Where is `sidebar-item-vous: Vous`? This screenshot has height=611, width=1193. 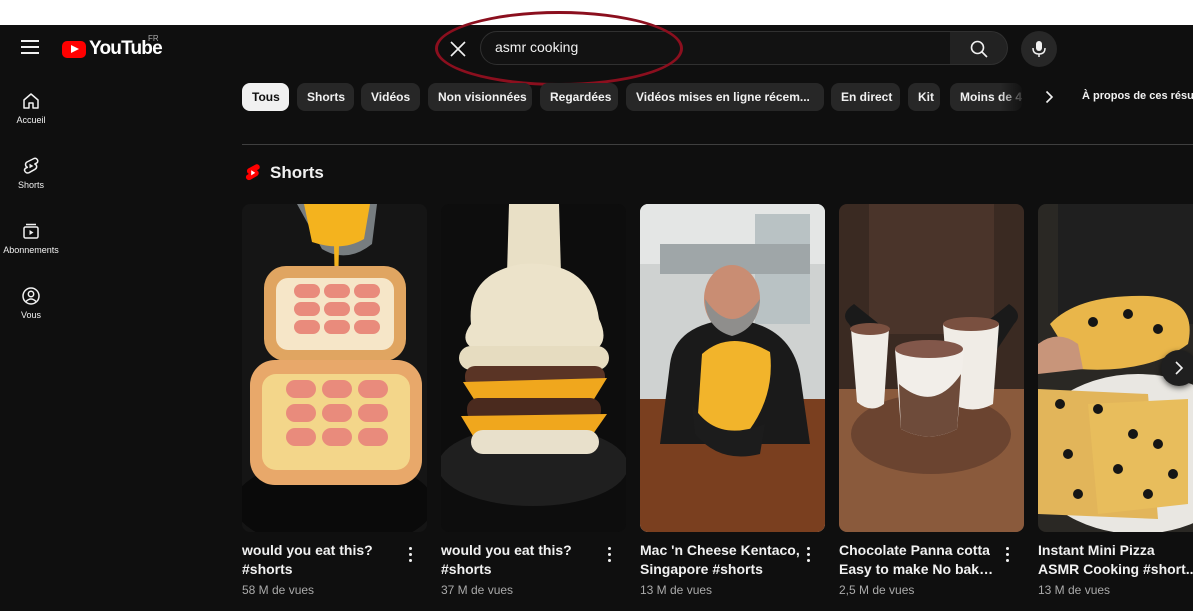
sidebar-item-vous: Vous is located at coordinates (31, 303).